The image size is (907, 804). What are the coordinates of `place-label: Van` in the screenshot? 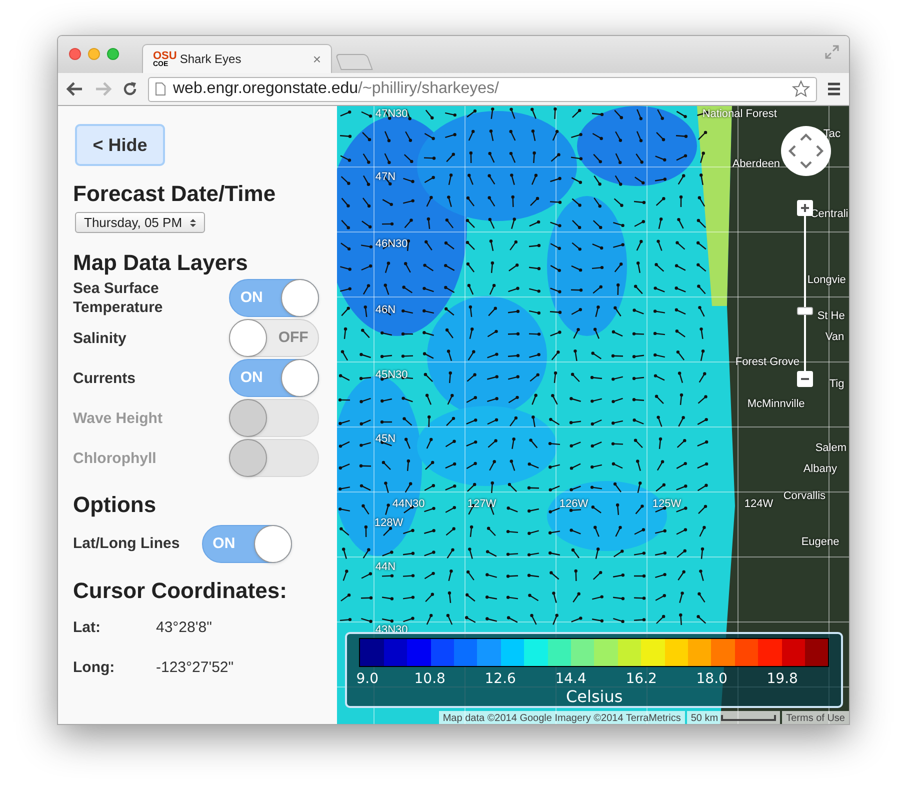 It's located at (834, 337).